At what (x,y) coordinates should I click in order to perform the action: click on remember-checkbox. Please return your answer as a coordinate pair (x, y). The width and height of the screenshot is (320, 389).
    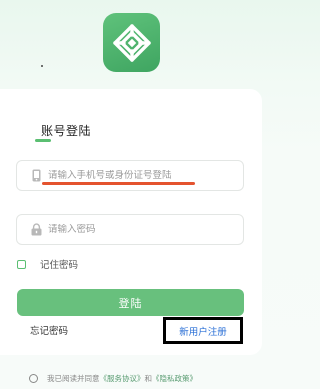
    Looking at the image, I should click on (21, 264).